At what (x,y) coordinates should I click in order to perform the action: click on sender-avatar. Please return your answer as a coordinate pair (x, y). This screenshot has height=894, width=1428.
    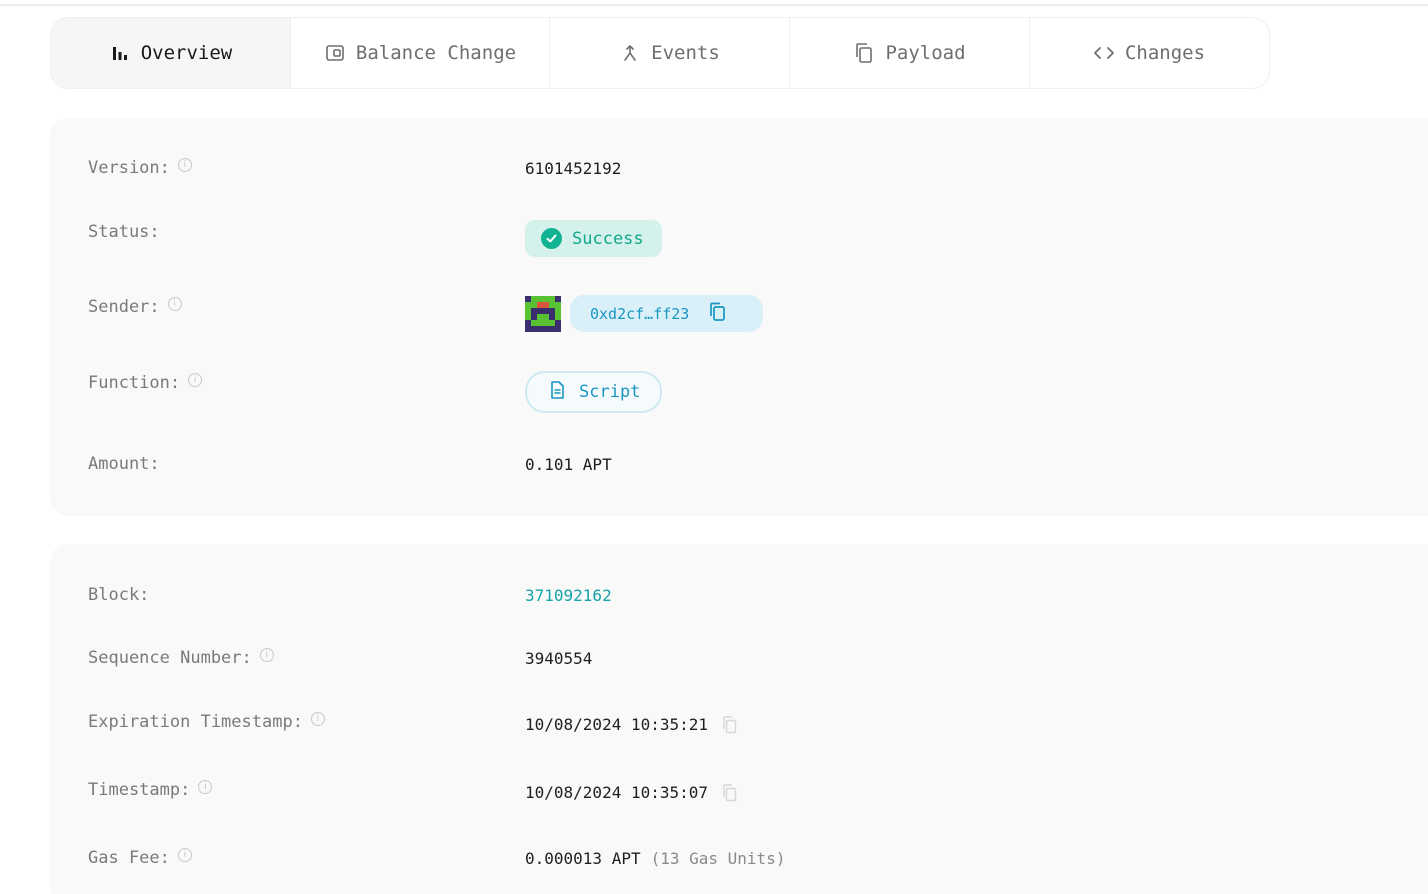
    Looking at the image, I should click on (543, 314).